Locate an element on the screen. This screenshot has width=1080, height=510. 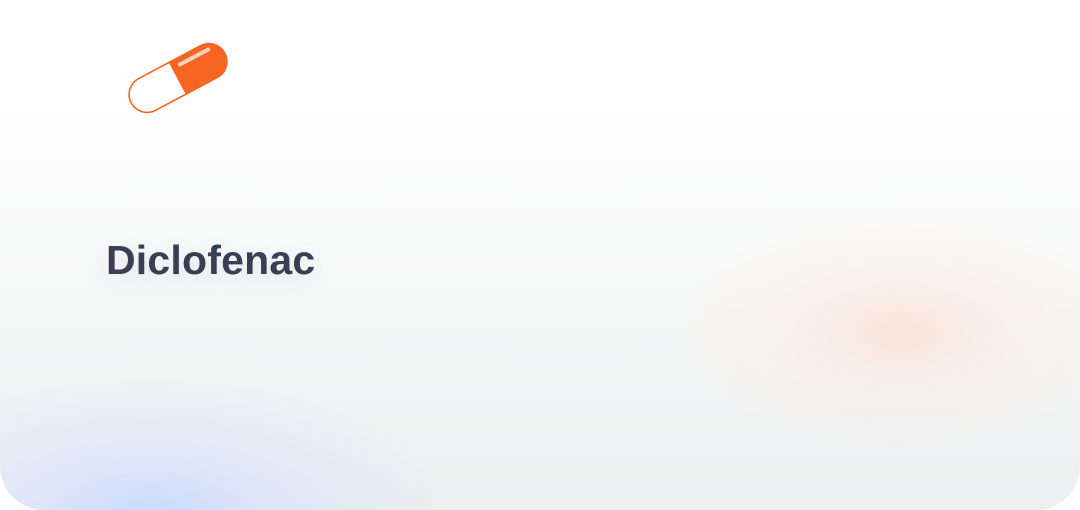
drug-name: Diclofenac is located at coordinates (211, 260).